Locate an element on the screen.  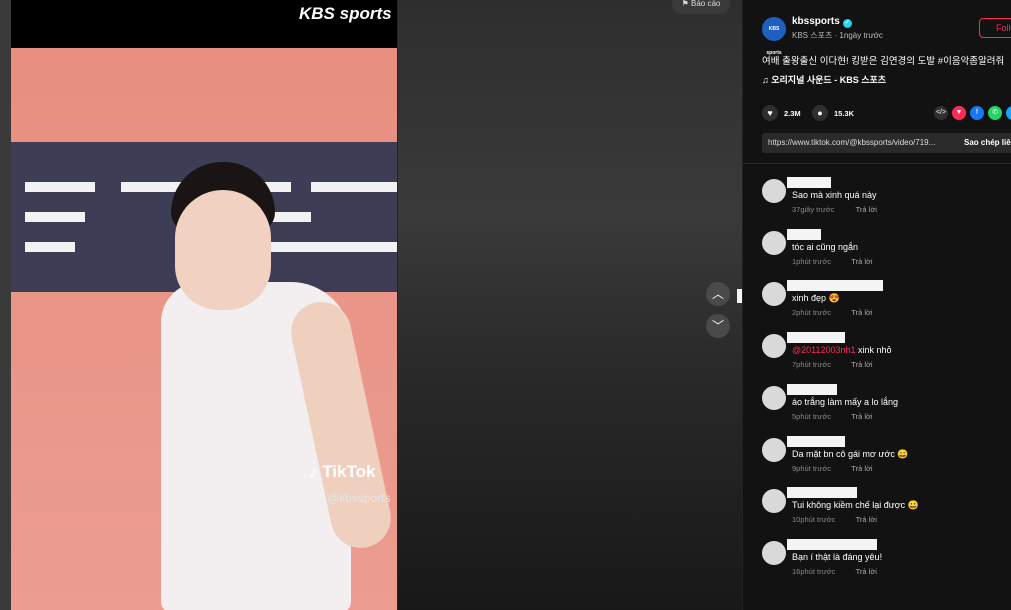
comment-body: tóc ai cũng ngắn is located at coordinates (825, 246).